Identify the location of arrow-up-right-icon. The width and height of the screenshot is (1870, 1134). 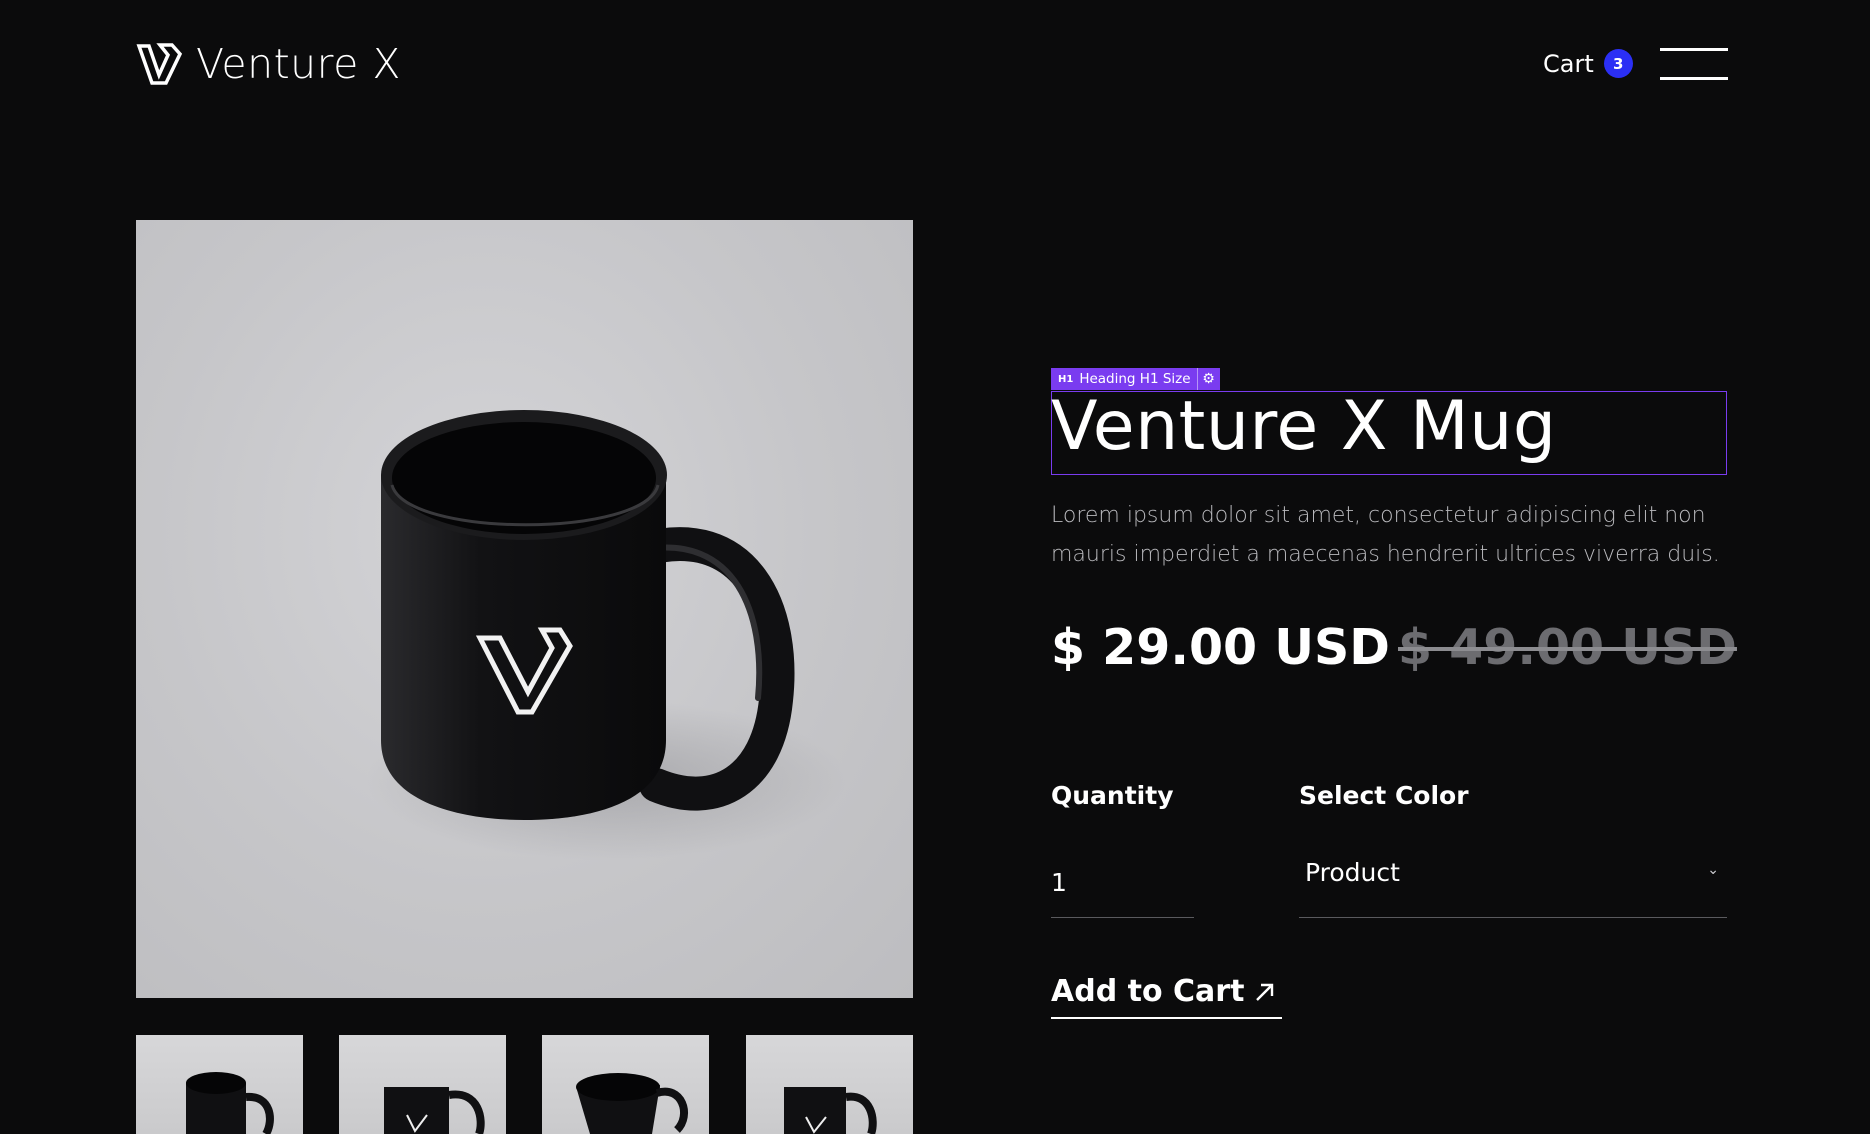
(1265, 992).